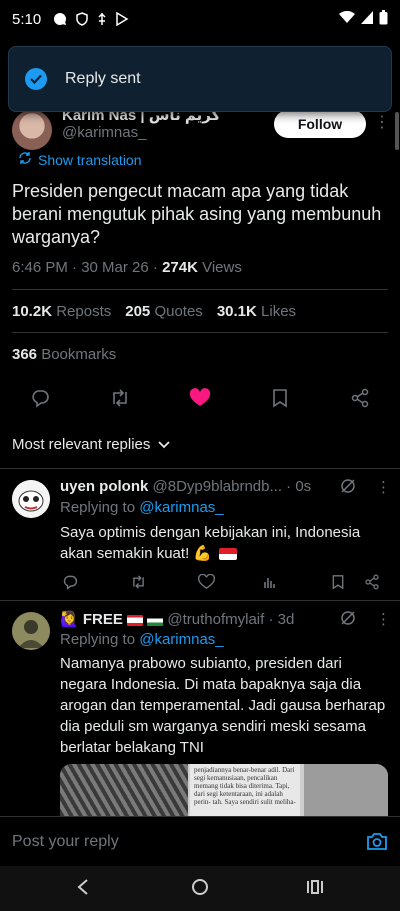 The width and height of the screenshot is (400, 911). Describe the element at coordinates (103, 78) in the screenshot. I see `toast-message: Reply sent` at that location.